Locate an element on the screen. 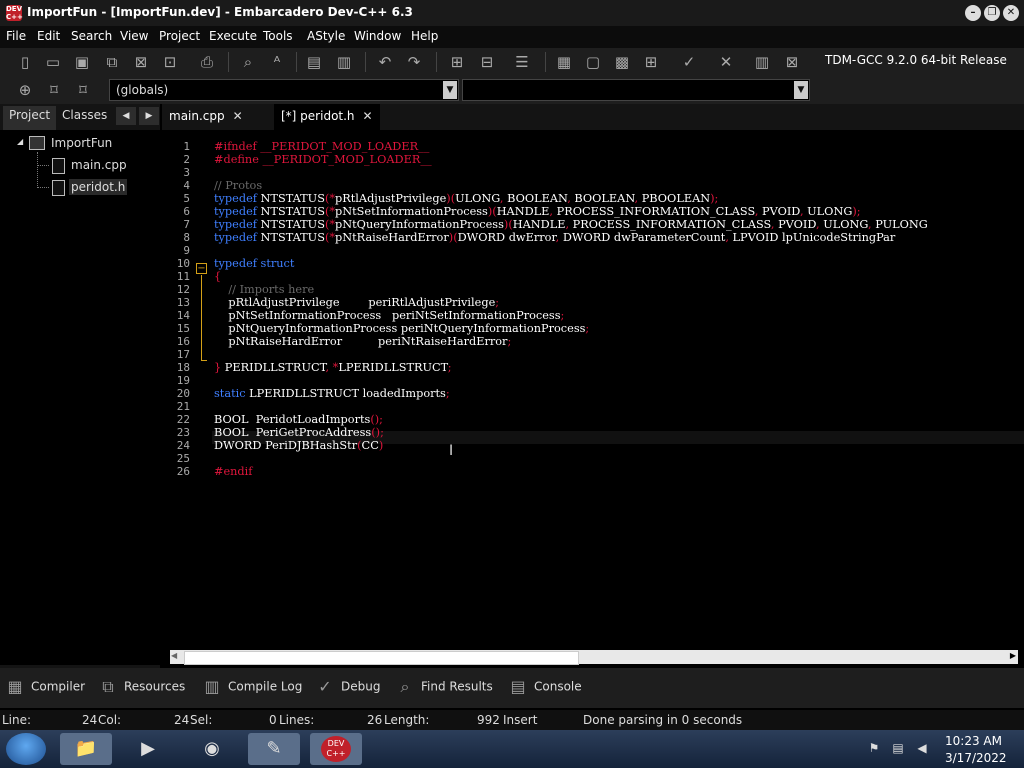 Image resolution: width=1024 pixels, height=768 pixels. close-file-icon: ⊠ is located at coordinates (141, 62).